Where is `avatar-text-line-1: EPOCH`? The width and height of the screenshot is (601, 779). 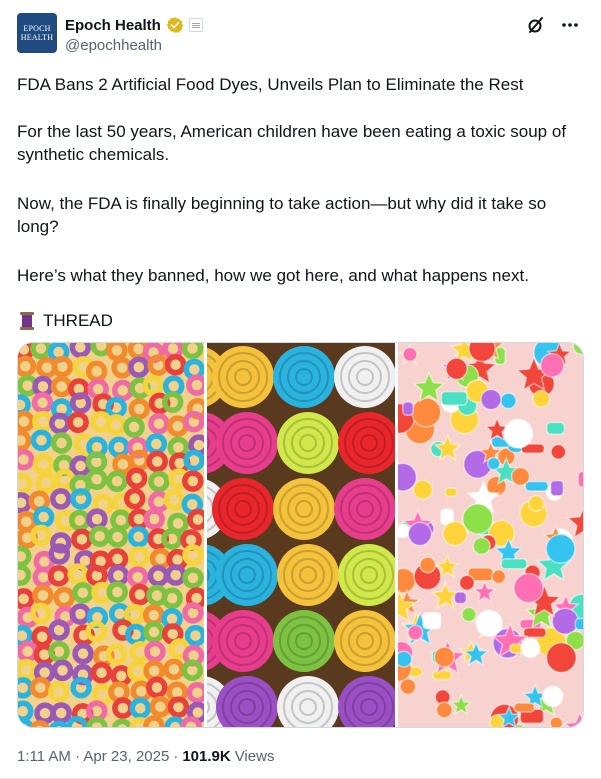
avatar-text-line-1: EPOCH is located at coordinates (37, 28).